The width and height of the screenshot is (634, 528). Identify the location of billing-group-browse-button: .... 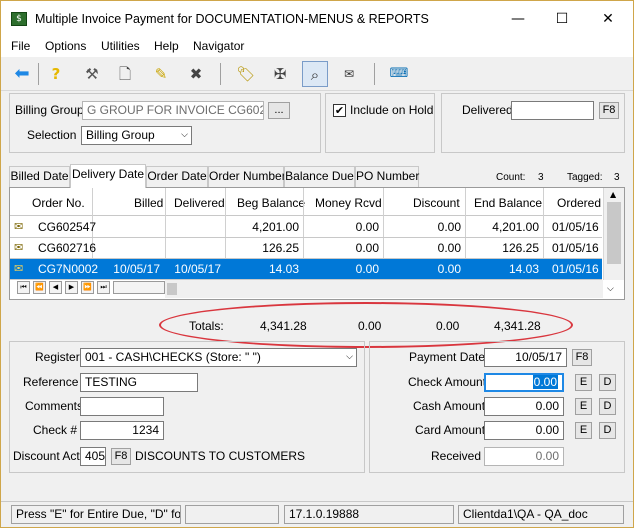
(279, 110).